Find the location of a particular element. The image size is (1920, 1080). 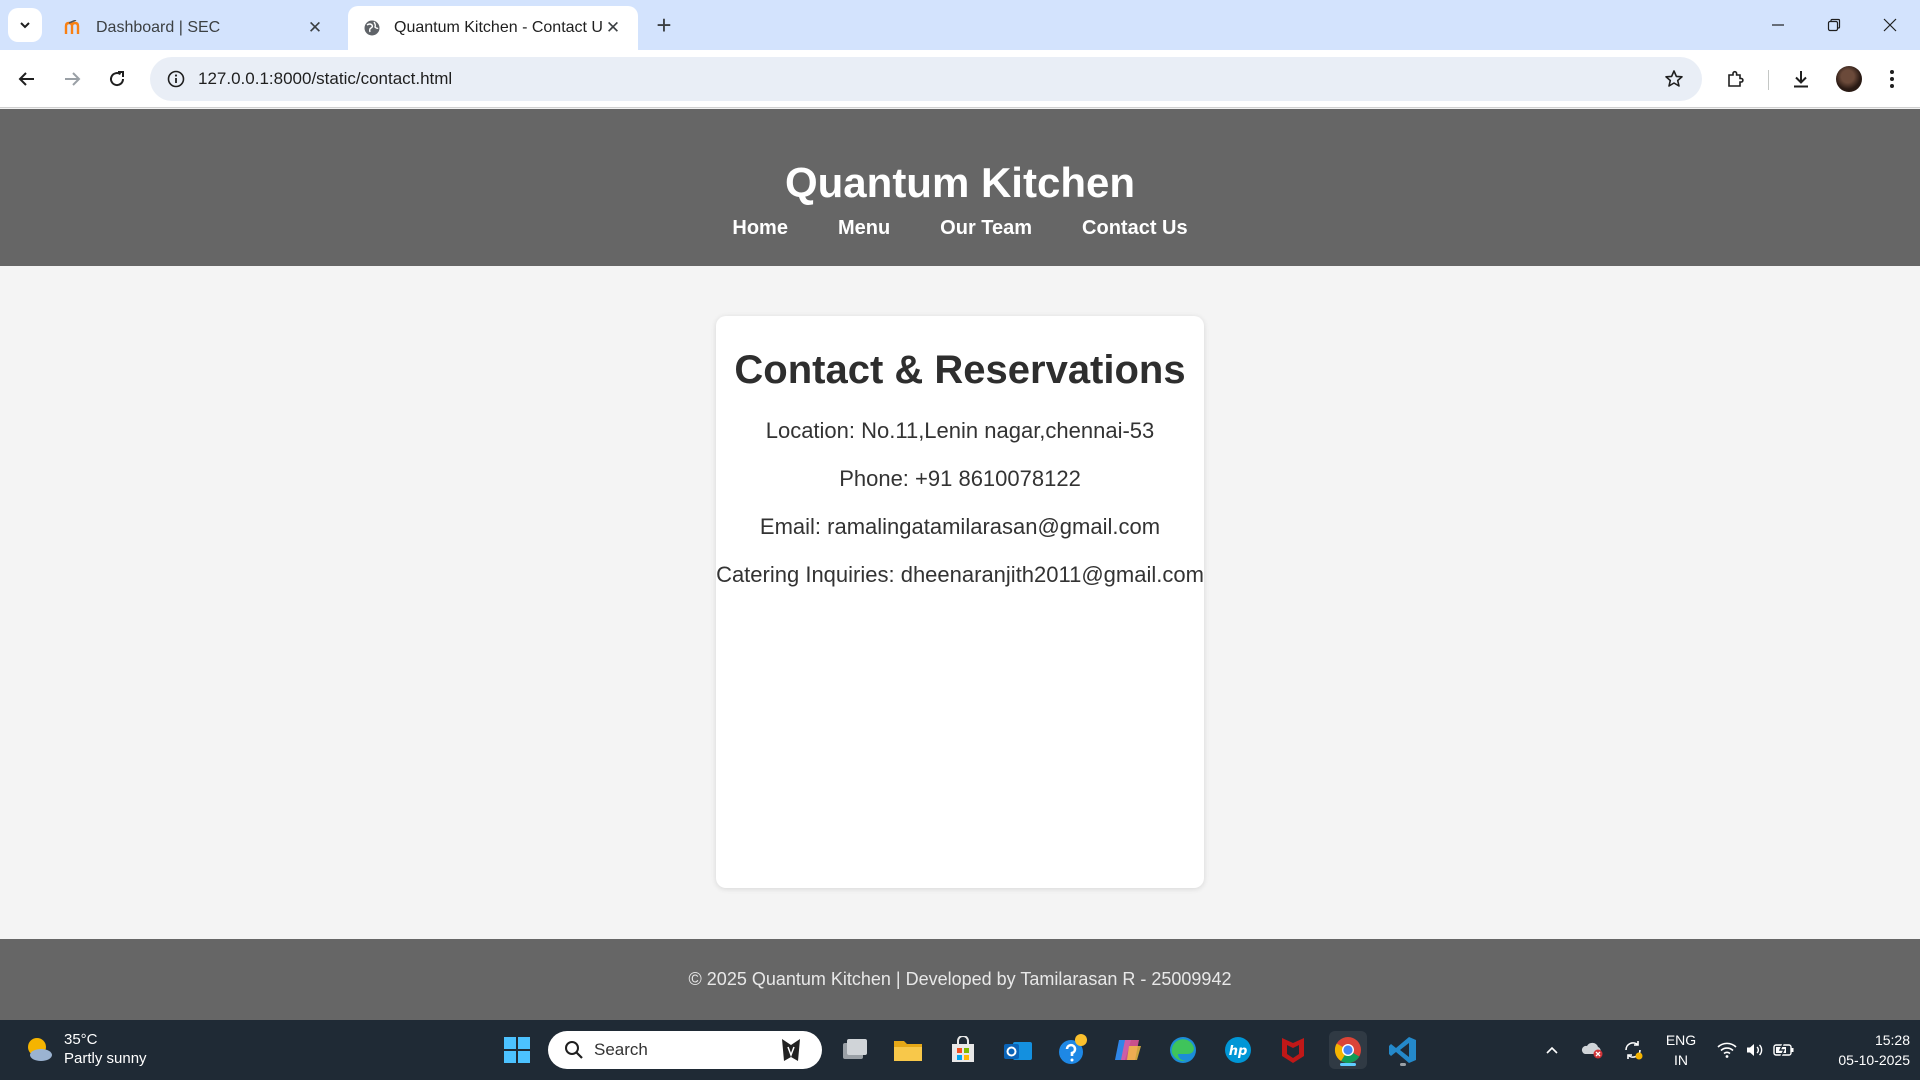

arrow-right-icon is located at coordinates (73, 79).